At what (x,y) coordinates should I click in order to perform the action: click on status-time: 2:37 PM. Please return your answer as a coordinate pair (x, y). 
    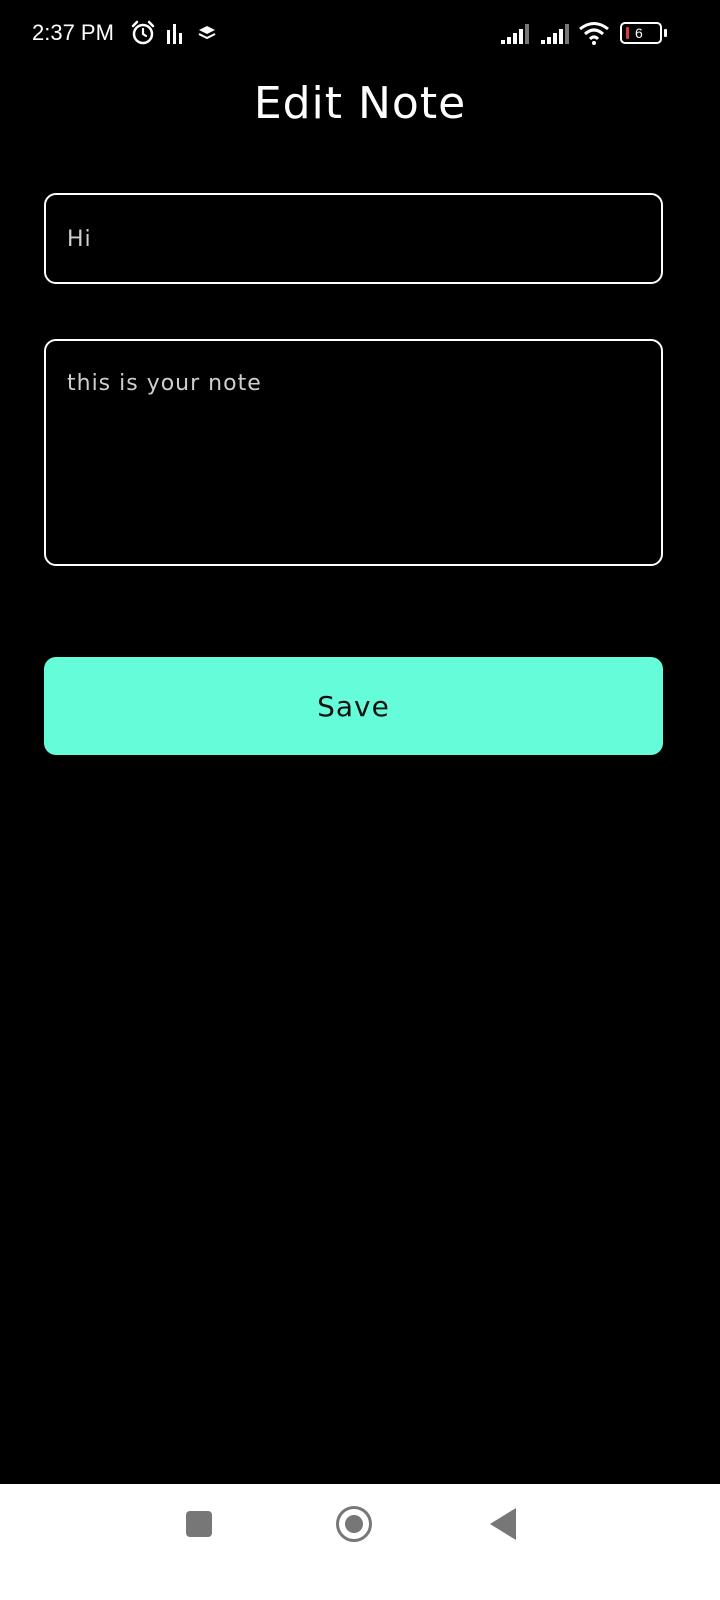
    Looking at the image, I should click on (73, 32).